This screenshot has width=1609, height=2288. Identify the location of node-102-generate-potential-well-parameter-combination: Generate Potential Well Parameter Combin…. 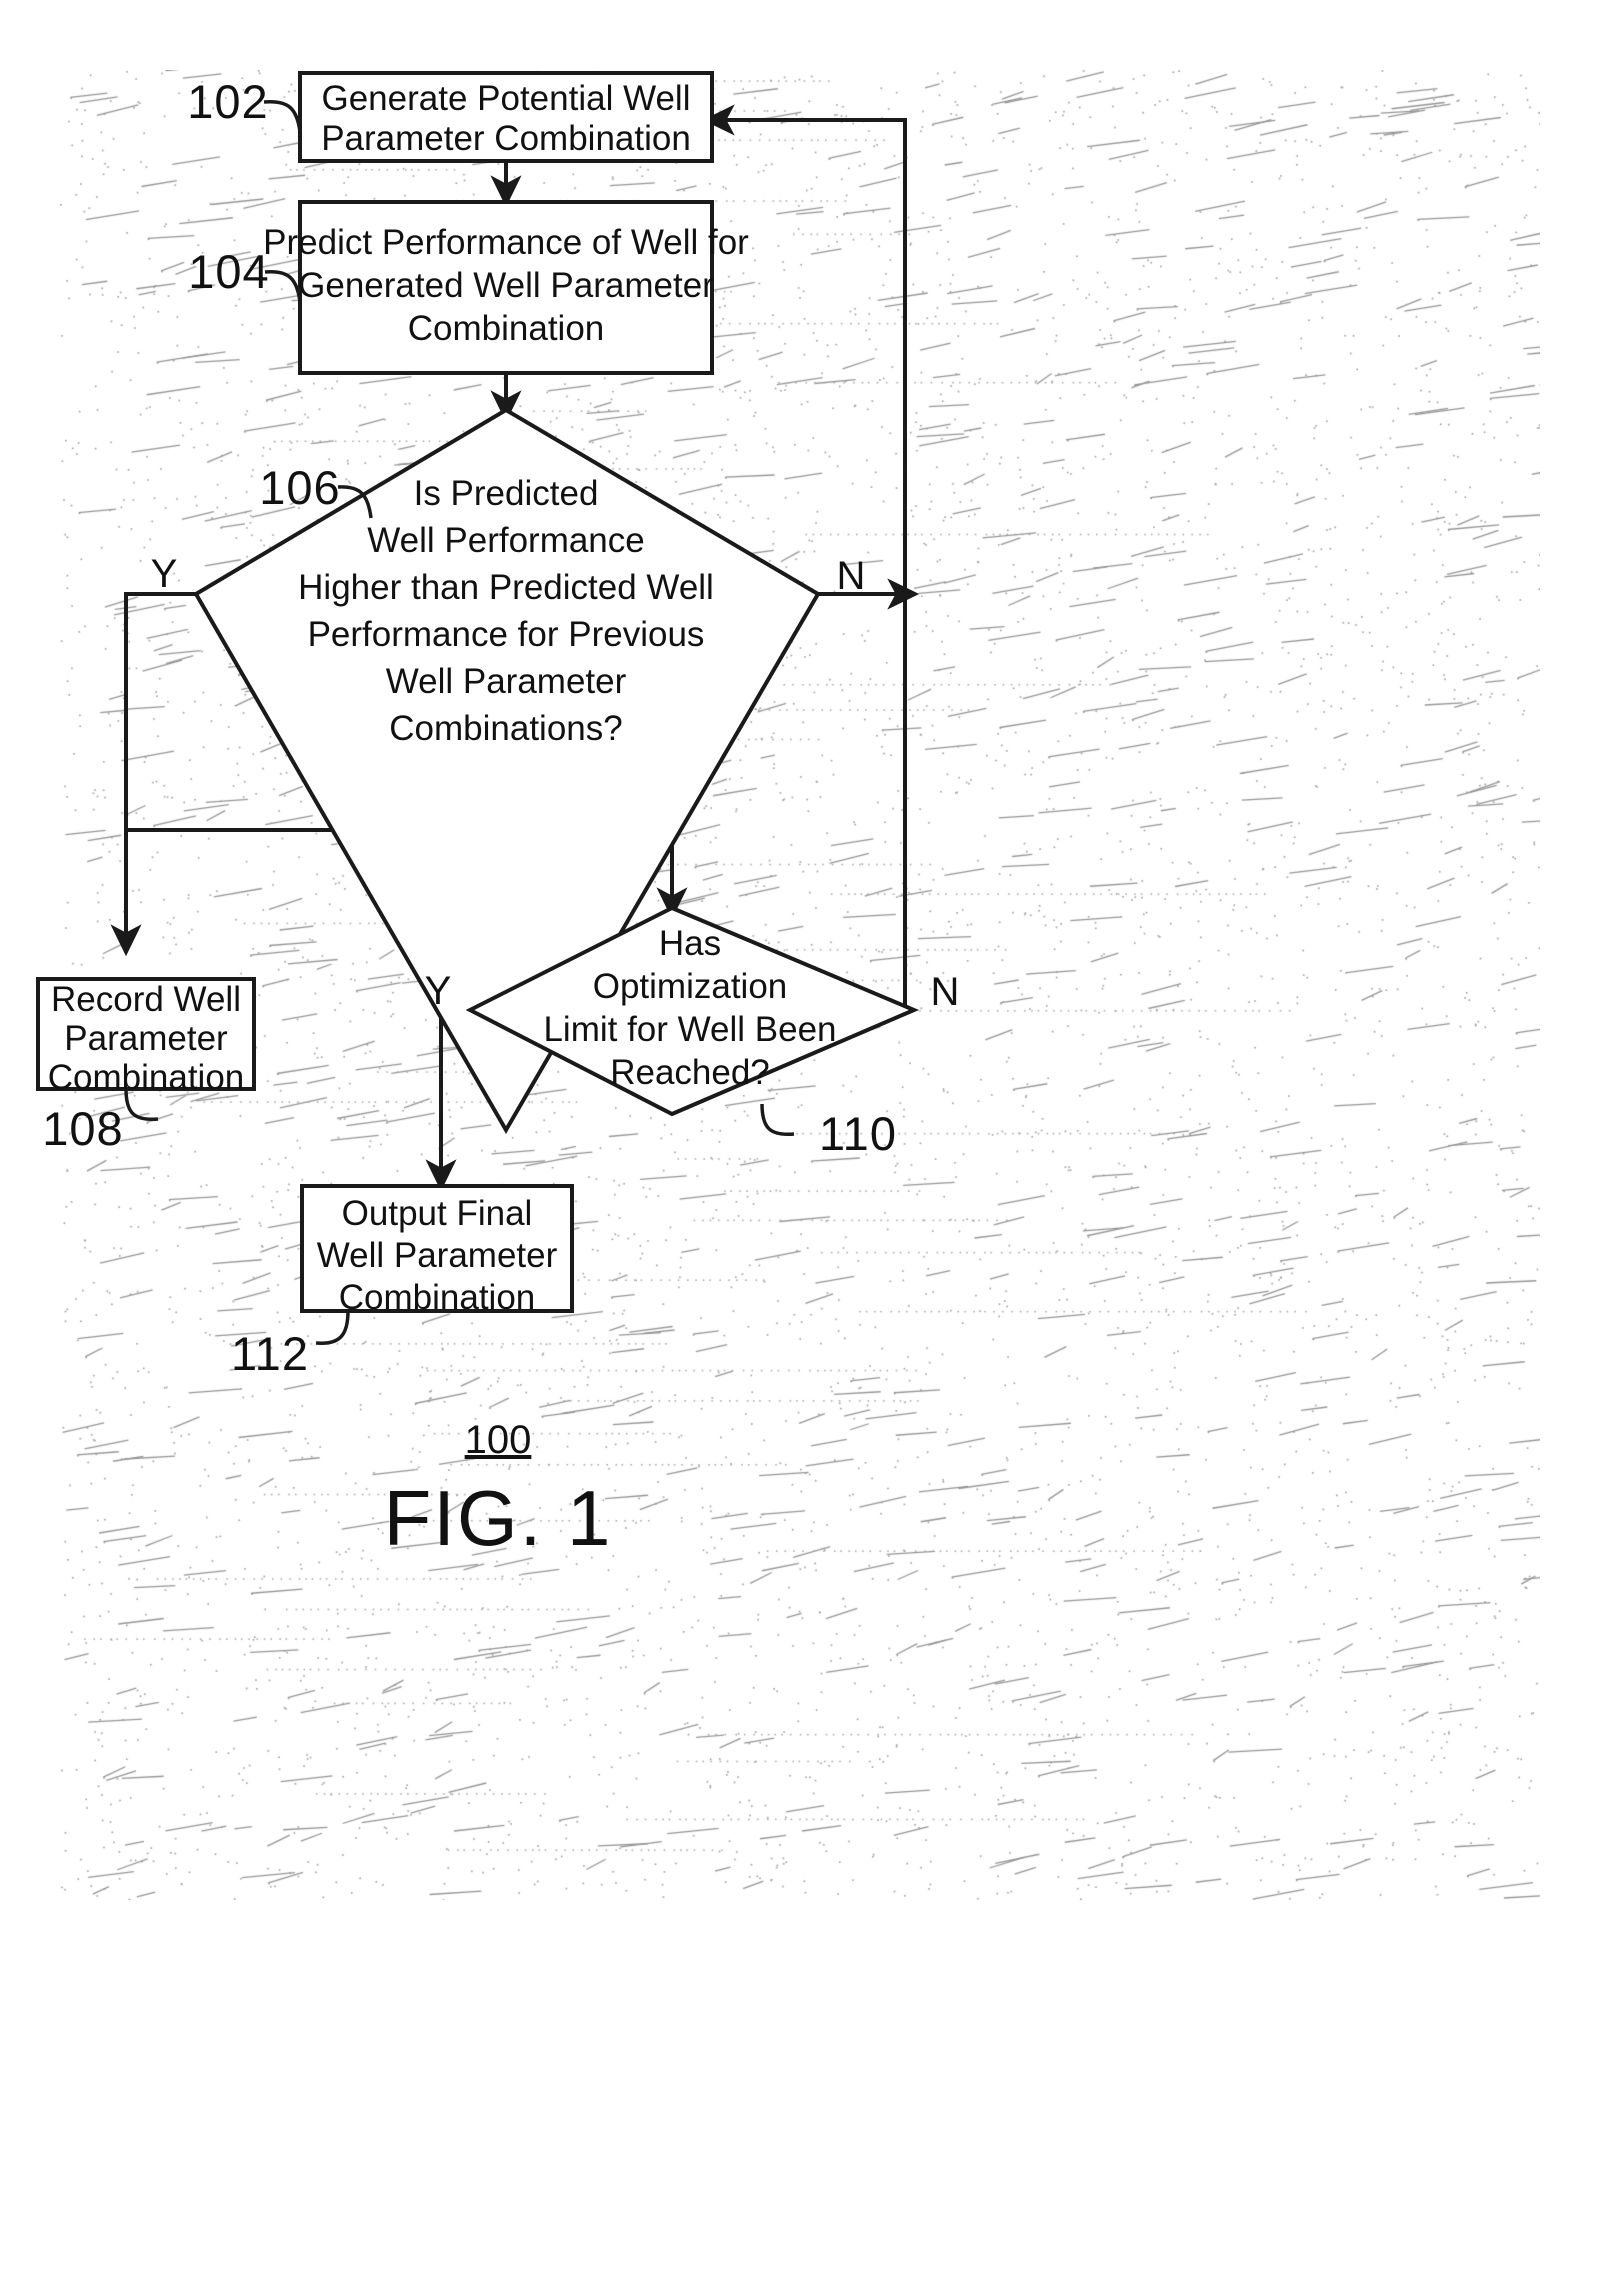
(506, 117).